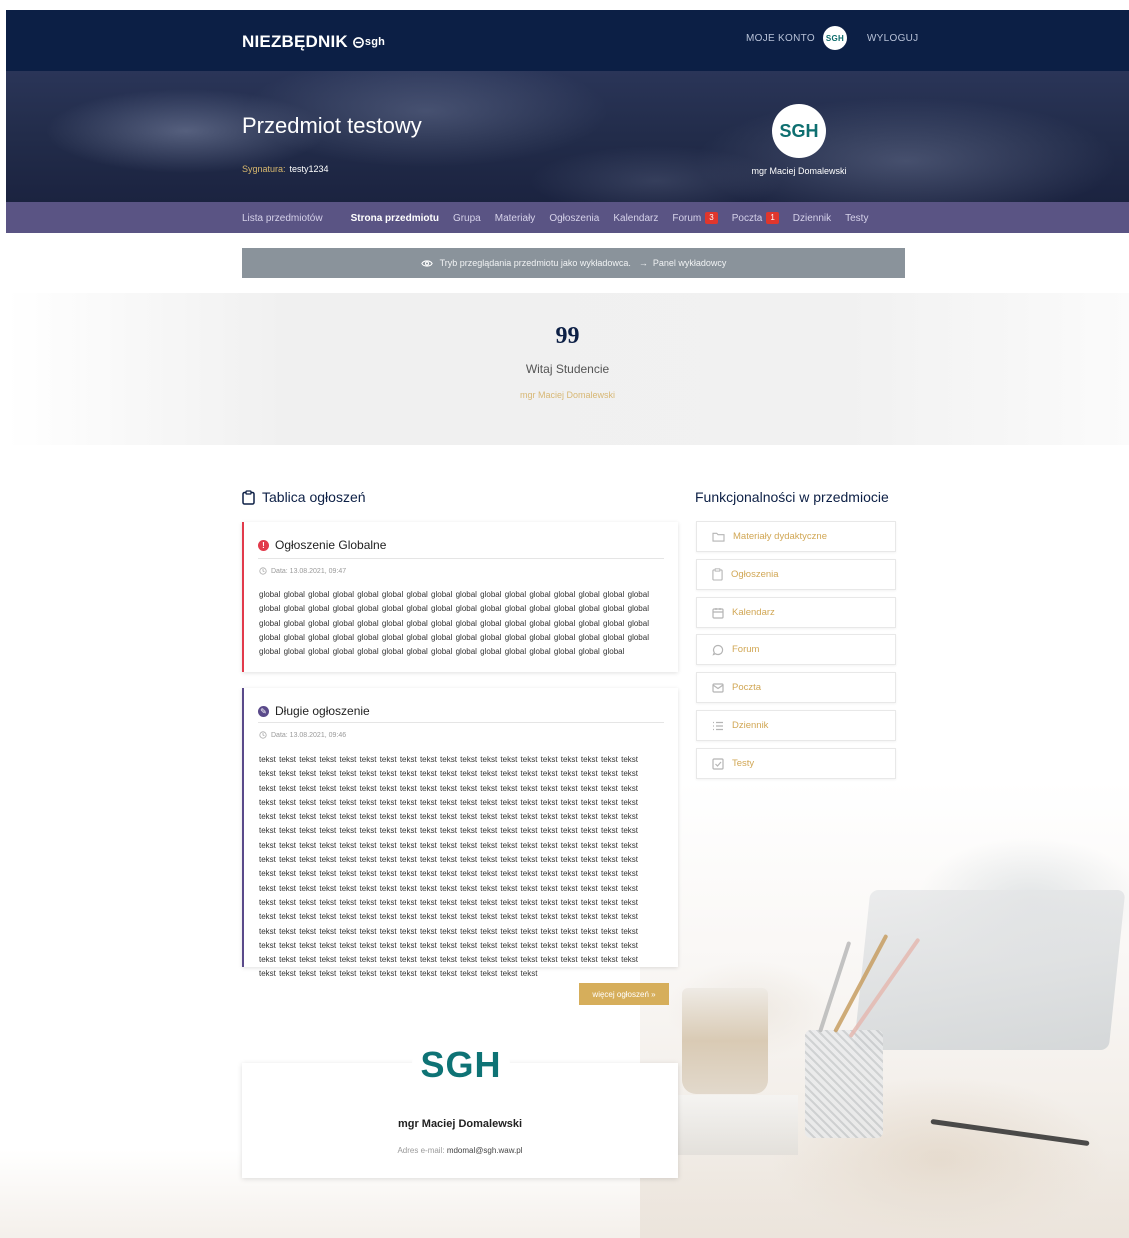 Image resolution: width=1129 pixels, height=1238 pixels. I want to click on announcement-header: ! Ogłoszenie Globalne, so click(322, 545).